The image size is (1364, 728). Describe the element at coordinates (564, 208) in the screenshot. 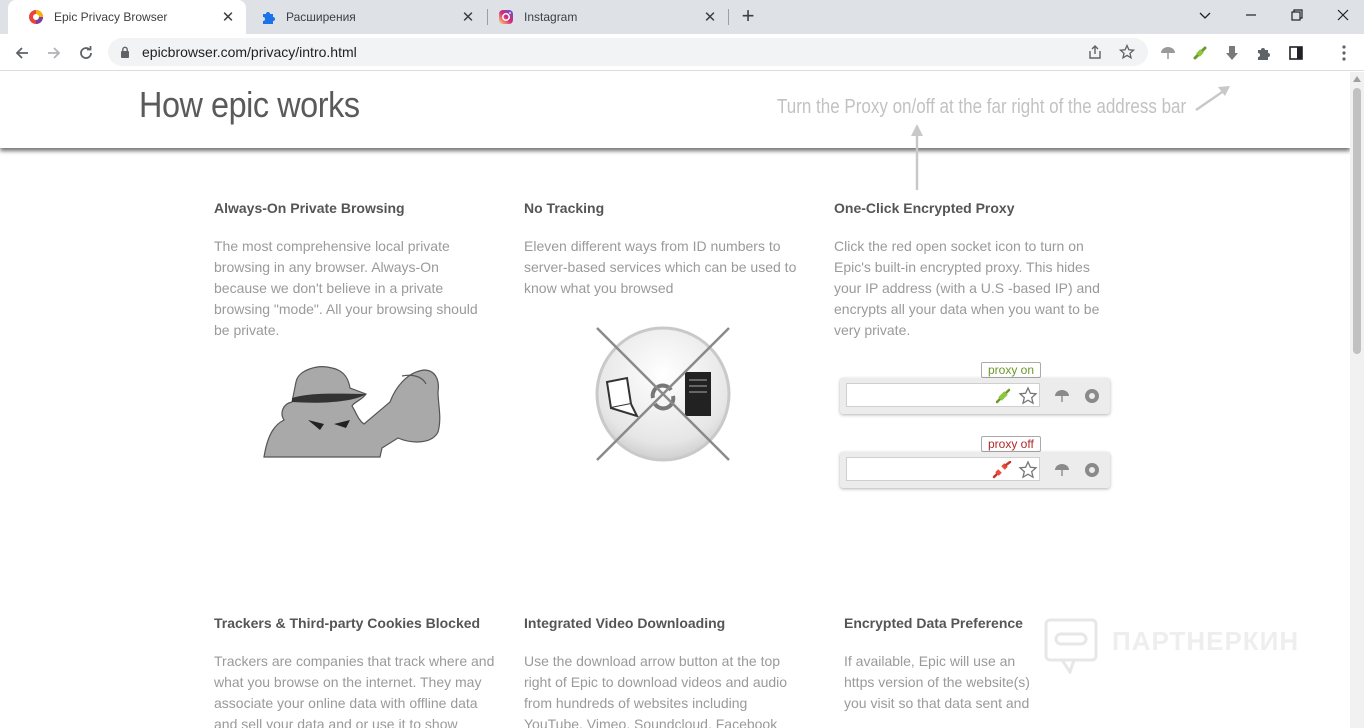

I see `feature-title: No Tracking` at that location.